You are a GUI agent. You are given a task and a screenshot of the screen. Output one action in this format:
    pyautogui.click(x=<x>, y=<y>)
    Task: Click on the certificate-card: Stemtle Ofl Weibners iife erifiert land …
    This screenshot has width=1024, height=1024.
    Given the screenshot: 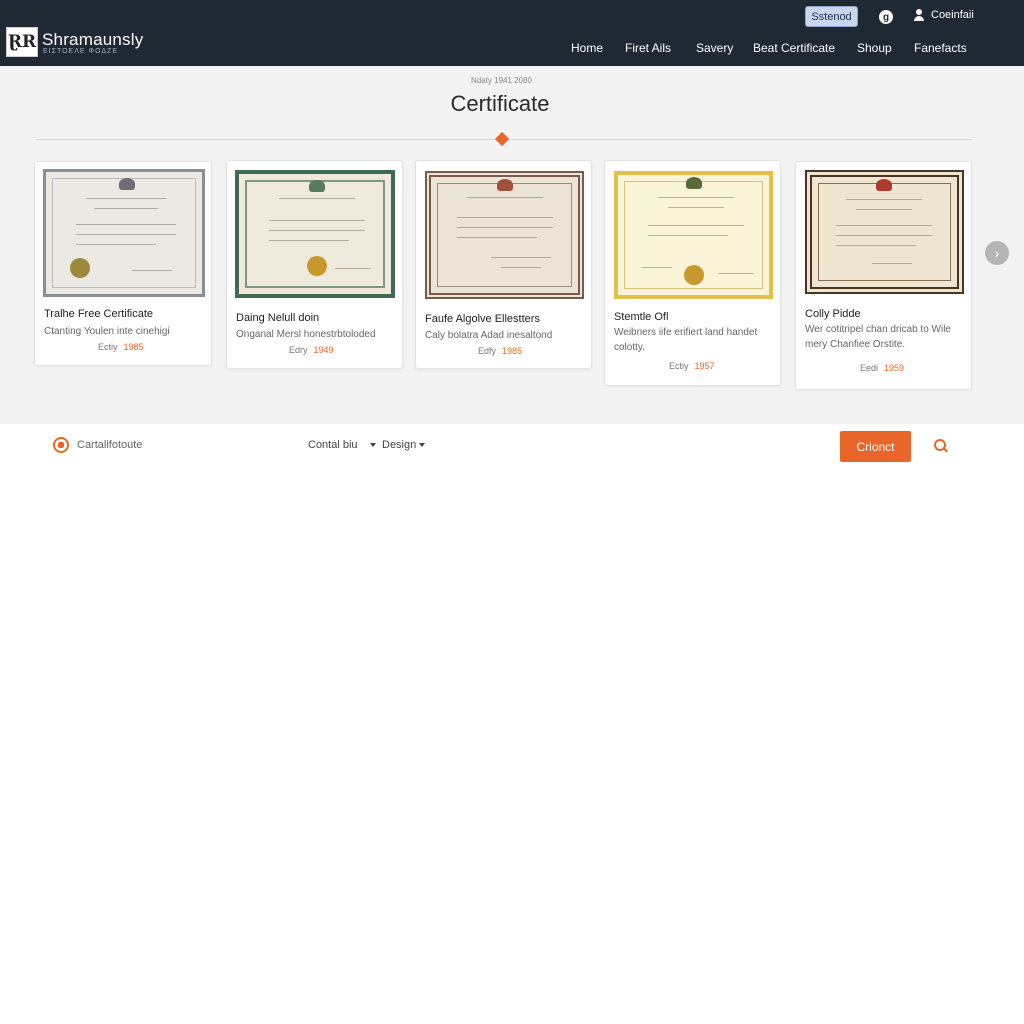 What is the action you would take?
    pyautogui.click(x=692, y=273)
    